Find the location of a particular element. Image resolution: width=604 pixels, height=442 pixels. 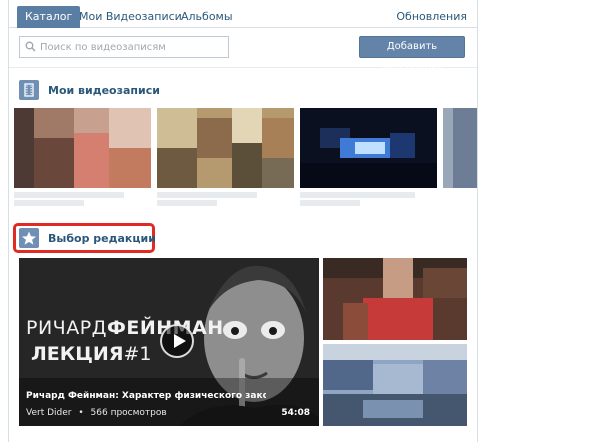

video-author: Vert Dider is located at coordinates (48, 413).